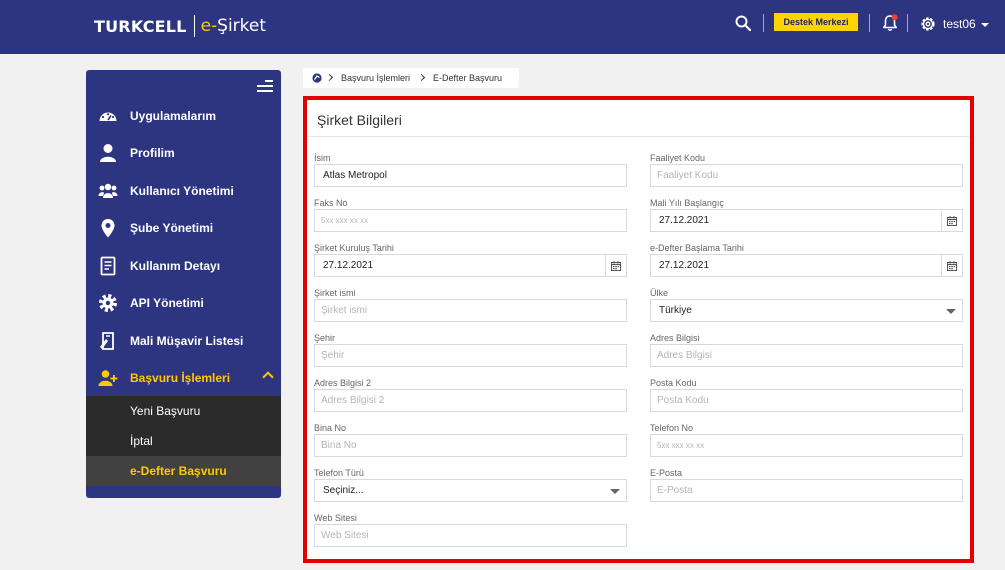  I want to click on sidebar-item-label: Profilim, so click(152, 152).